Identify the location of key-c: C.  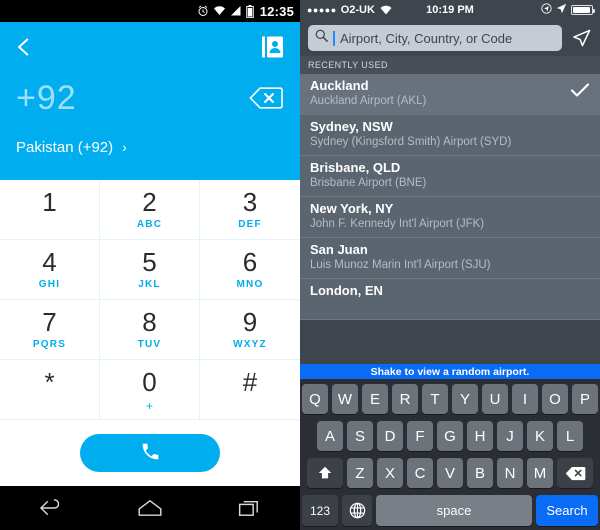
(420, 473).